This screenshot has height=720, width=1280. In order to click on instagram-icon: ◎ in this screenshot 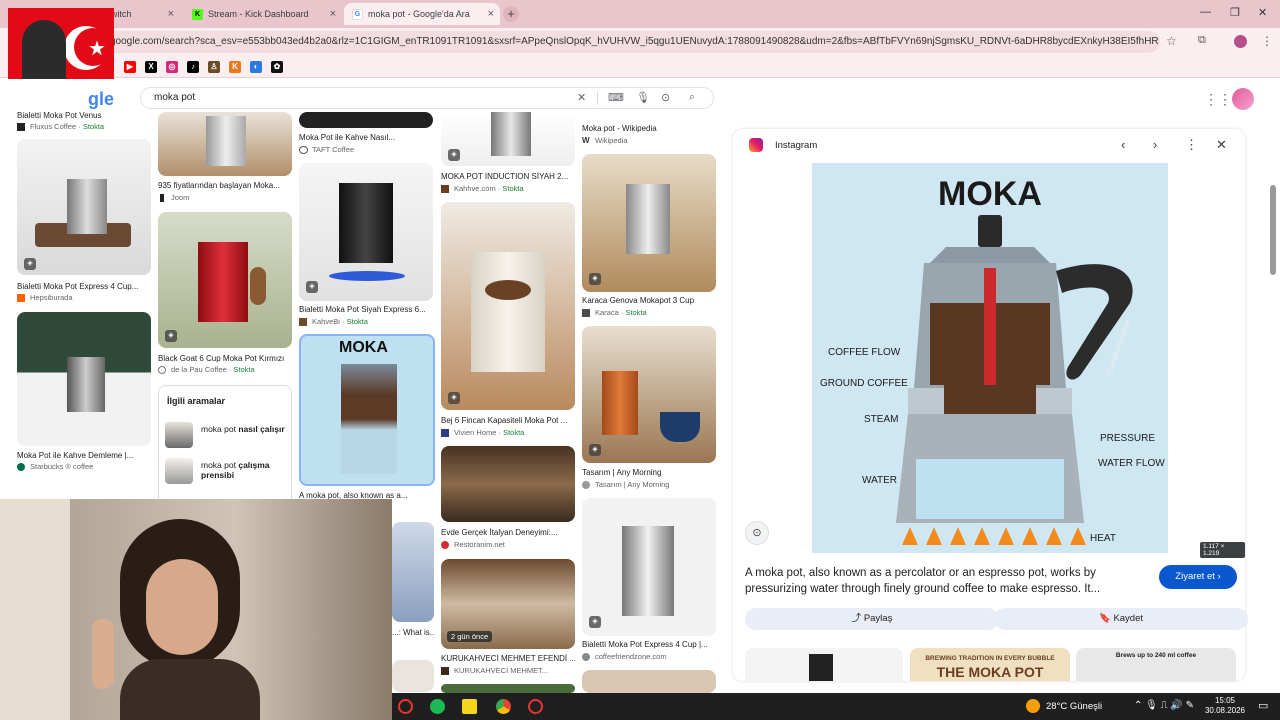, I will do `click(172, 67)`.